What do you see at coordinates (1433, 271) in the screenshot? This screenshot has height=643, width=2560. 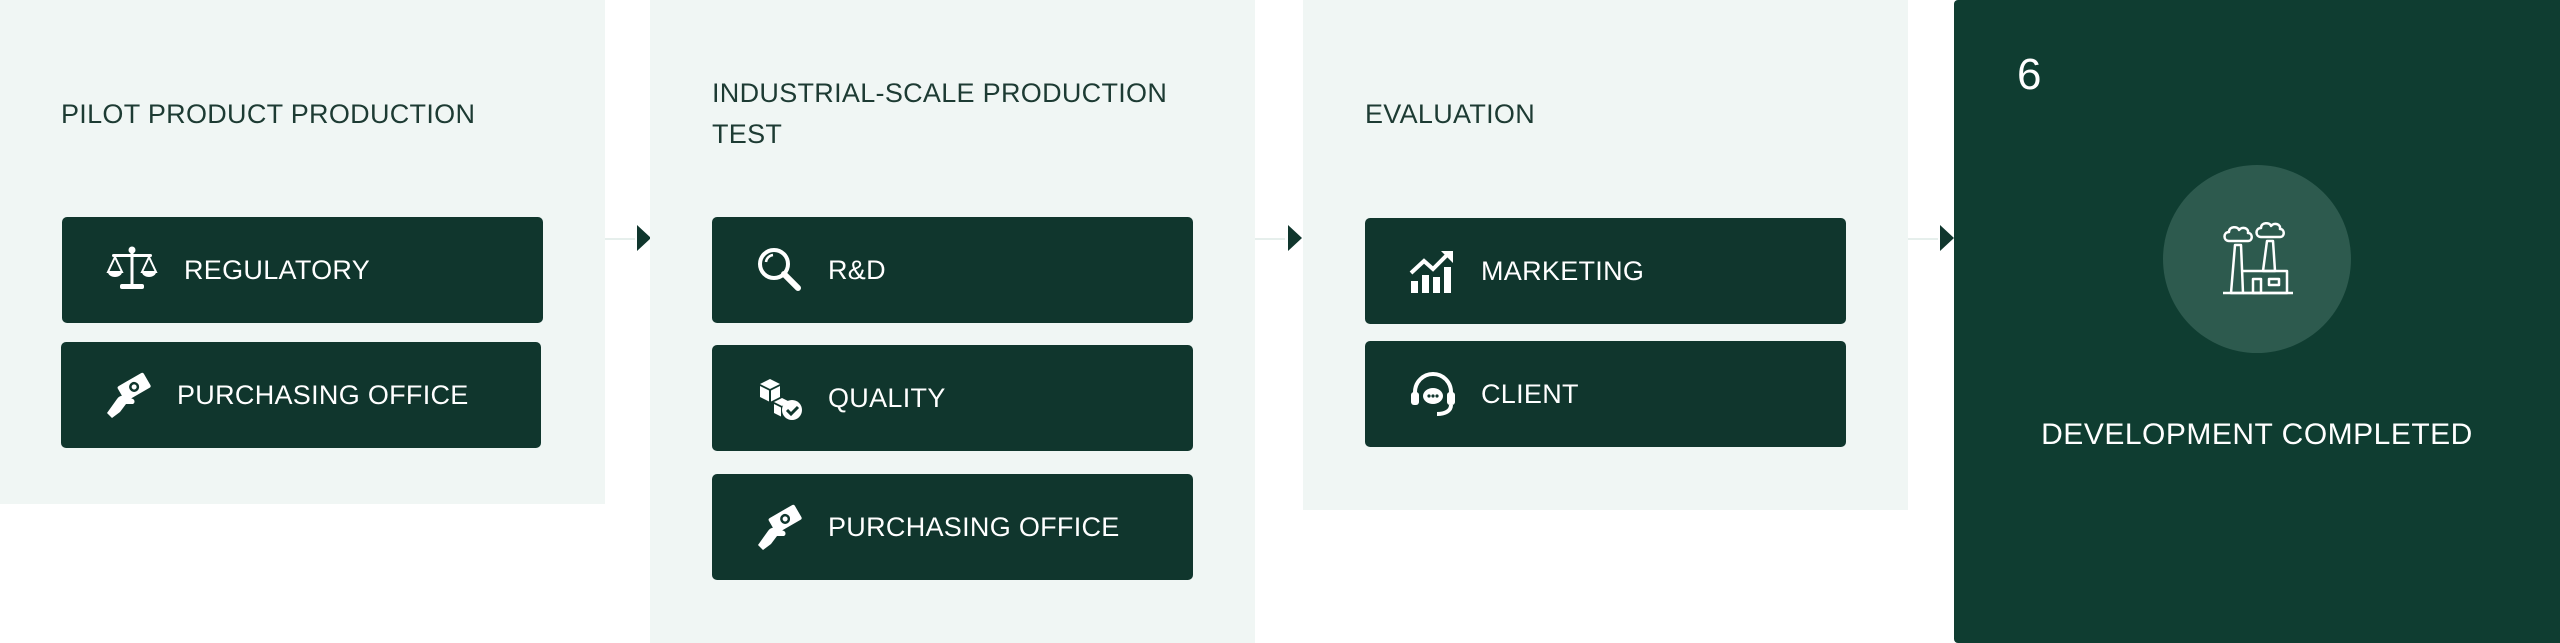 I see `growth-chart-icon` at bounding box center [1433, 271].